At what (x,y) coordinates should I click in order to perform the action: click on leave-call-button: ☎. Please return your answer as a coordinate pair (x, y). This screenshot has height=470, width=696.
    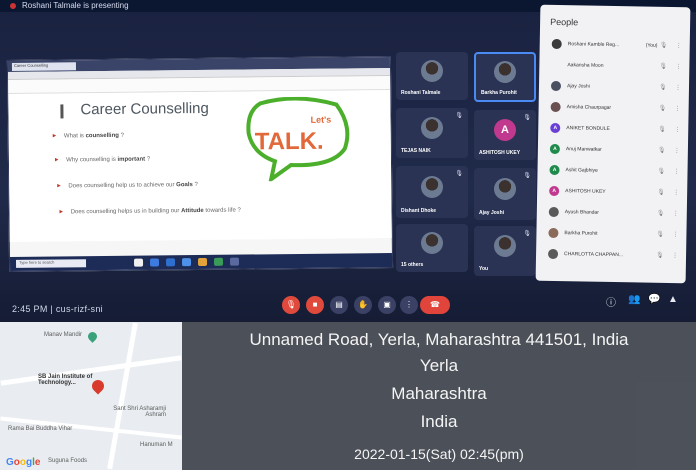
    Looking at the image, I should click on (435, 305).